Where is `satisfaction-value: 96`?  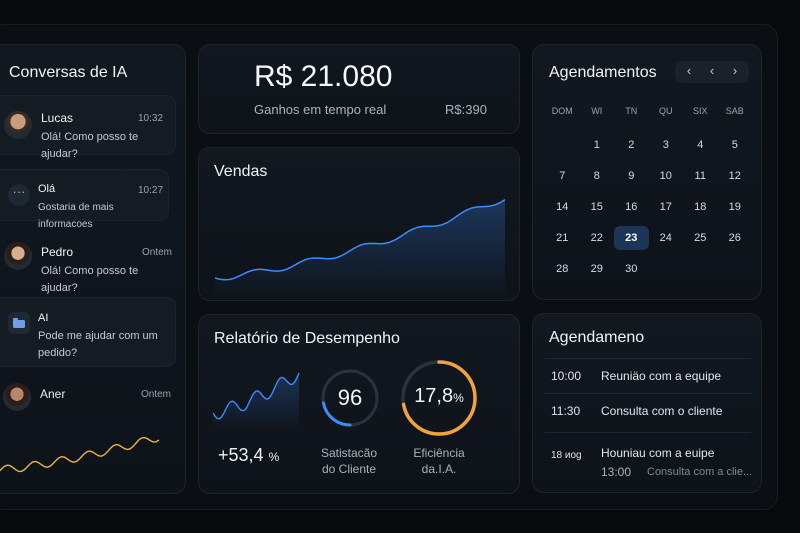
satisfaction-value: 96 is located at coordinates (350, 397).